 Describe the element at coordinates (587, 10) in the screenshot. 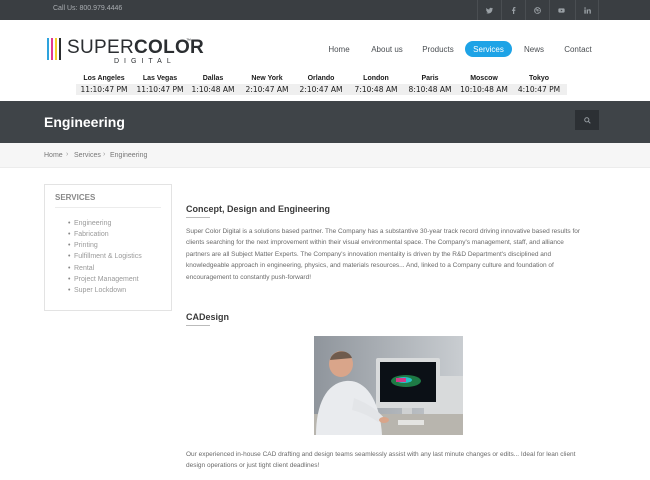

I see `linkedin-icon` at that location.